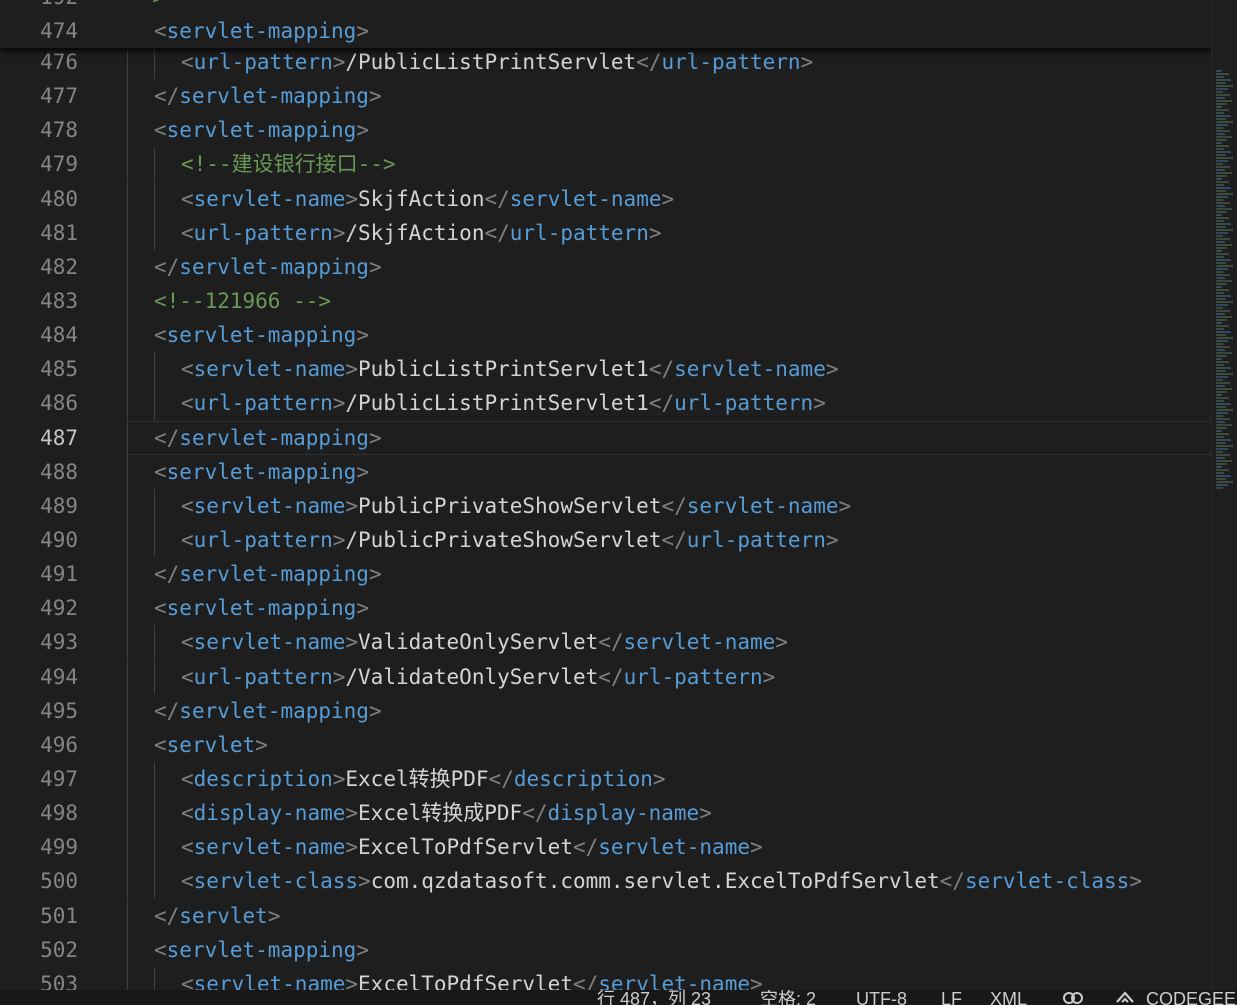 The width and height of the screenshot is (1237, 1005). What do you see at coordinates (59, 505) in the screenshot?
I see `line-number: 489` at bounding box center [59, 505].